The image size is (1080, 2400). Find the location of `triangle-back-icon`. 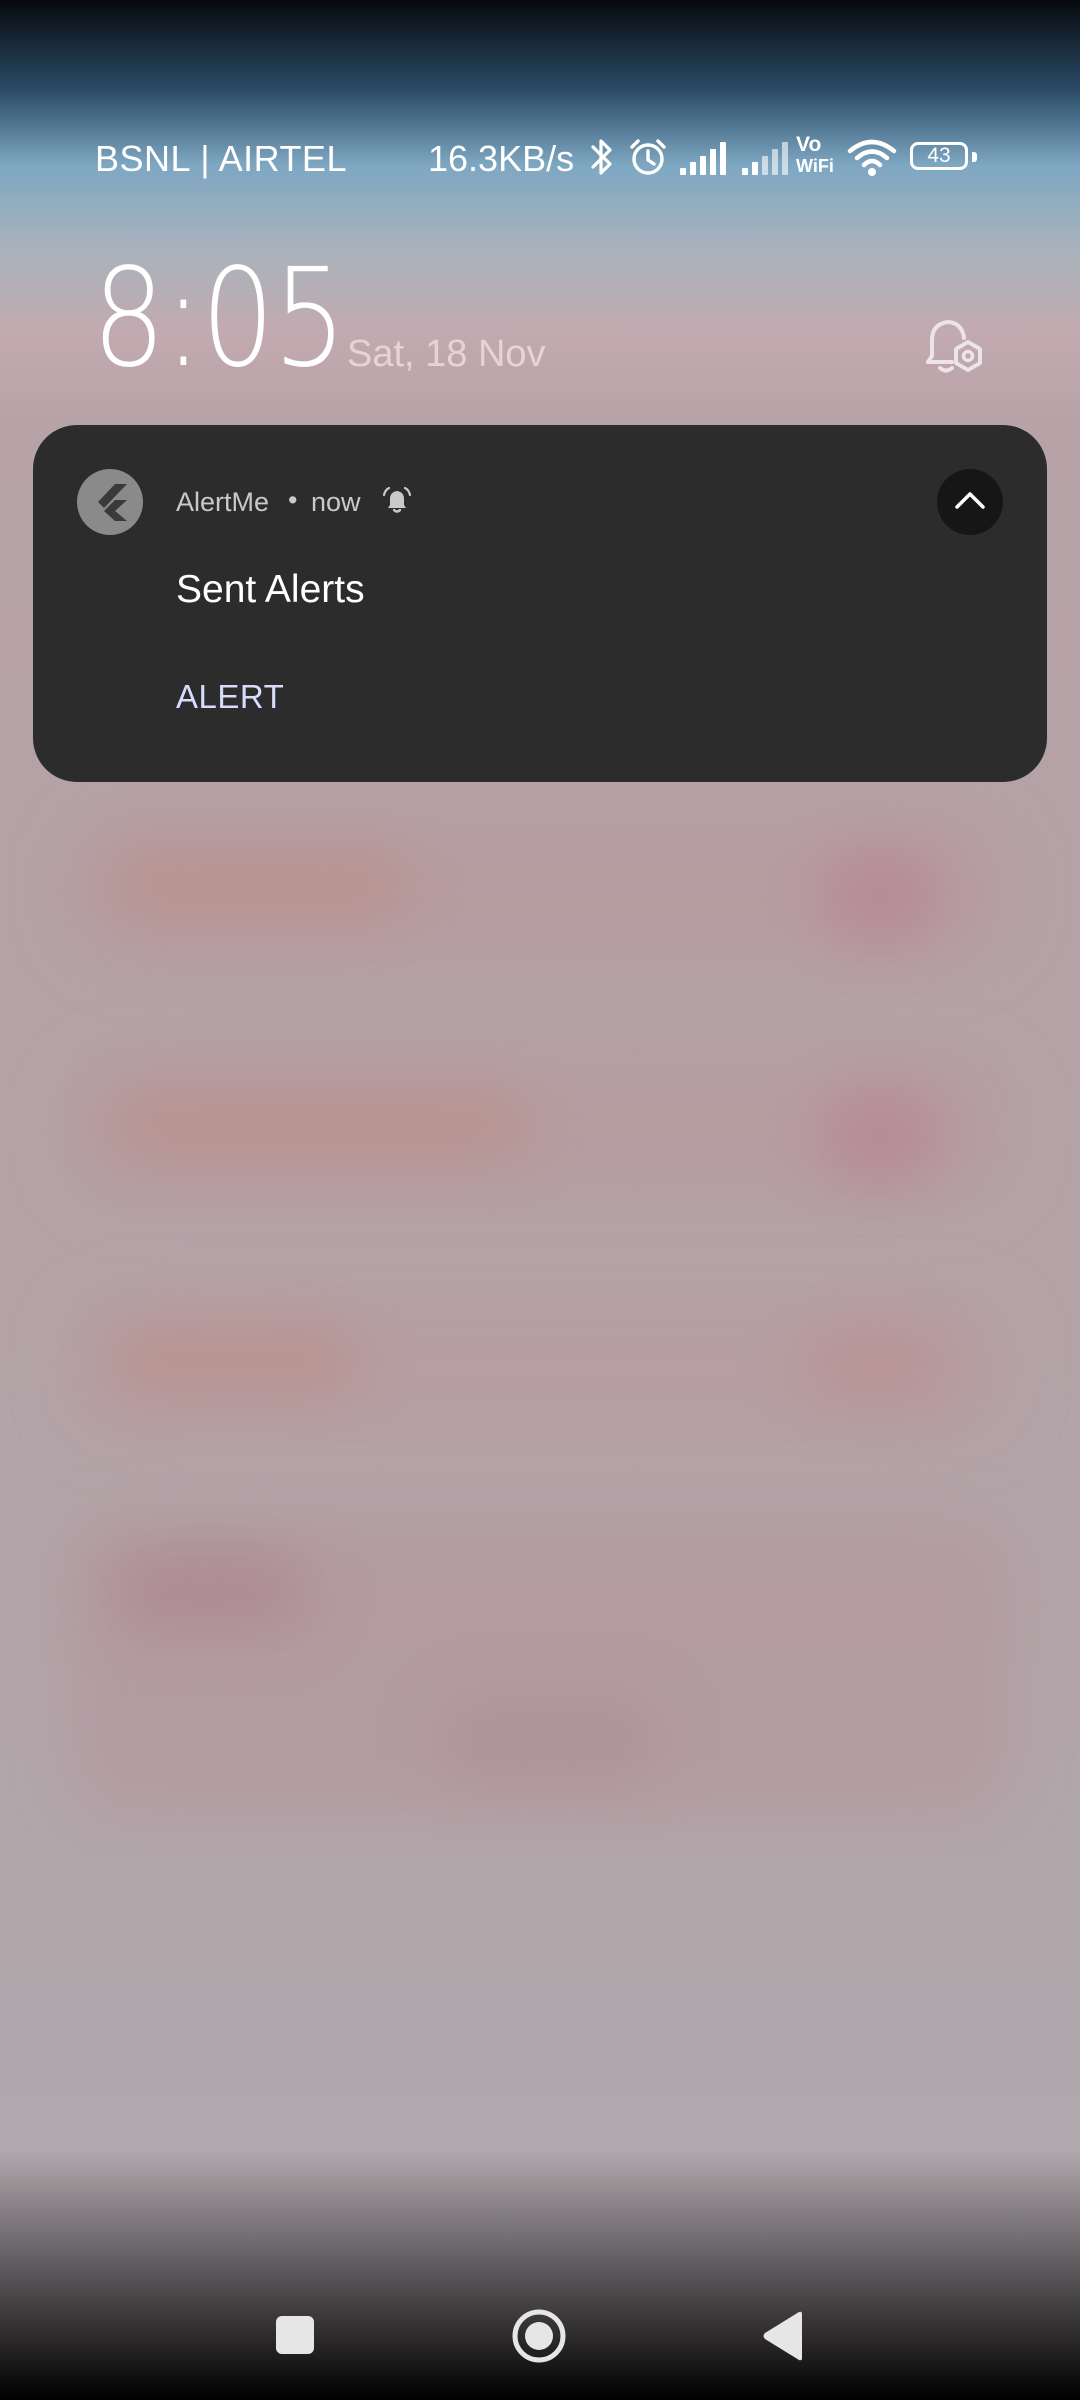

triangle-back-icon is located at coordinates (782, 2336).